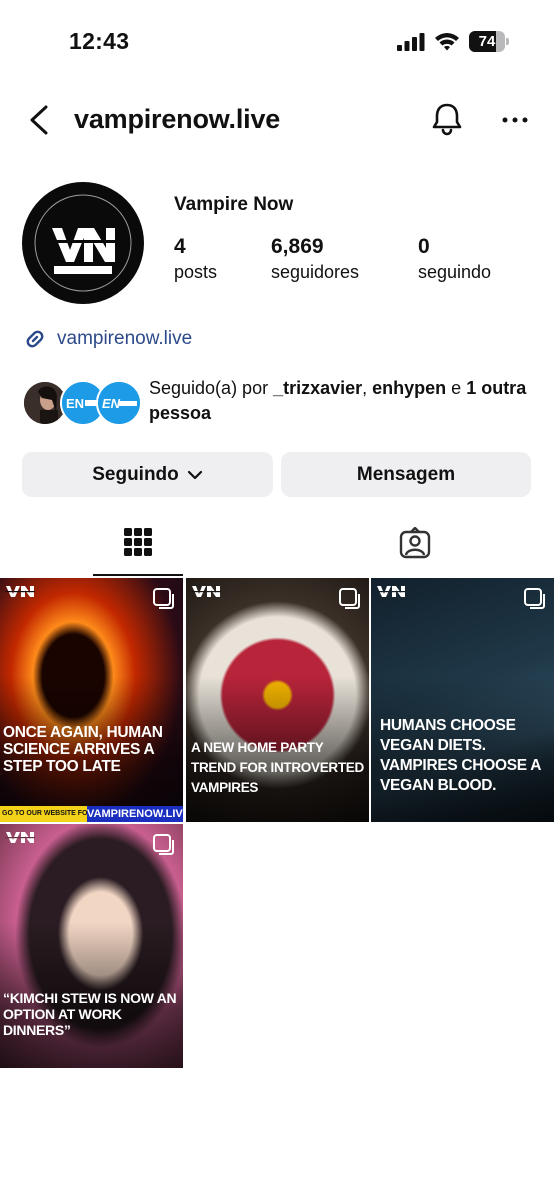  Describe the element at coordinates (424, 246) in the screenshot. I see `following-count: 0` at that location.